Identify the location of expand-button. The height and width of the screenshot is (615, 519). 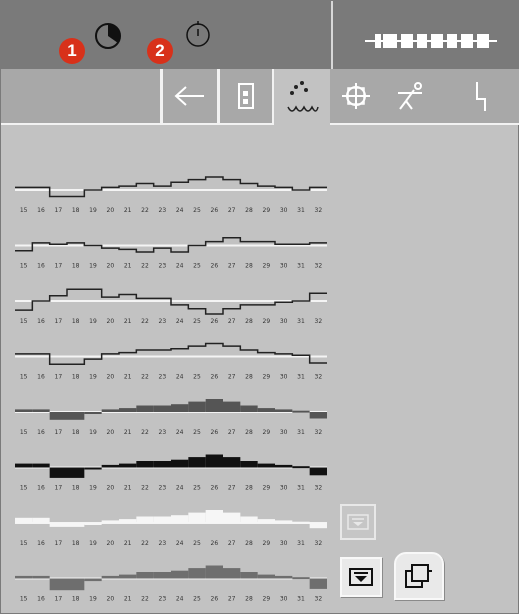
(361, 577).